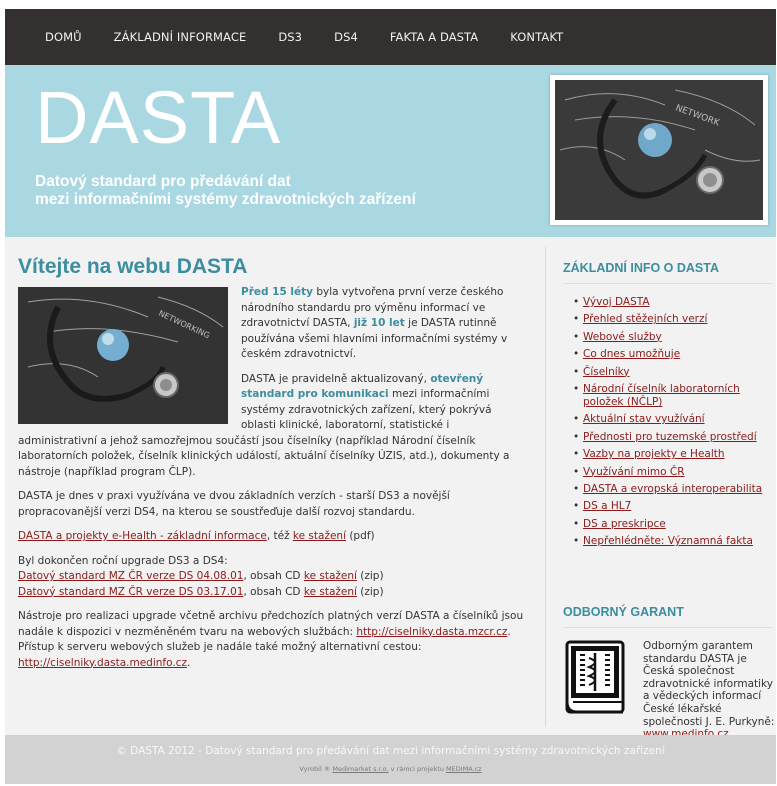 The height and width of the screenshot is (786, 777). I want to click on nav-item-ds4: DS4, so click(346, 37).